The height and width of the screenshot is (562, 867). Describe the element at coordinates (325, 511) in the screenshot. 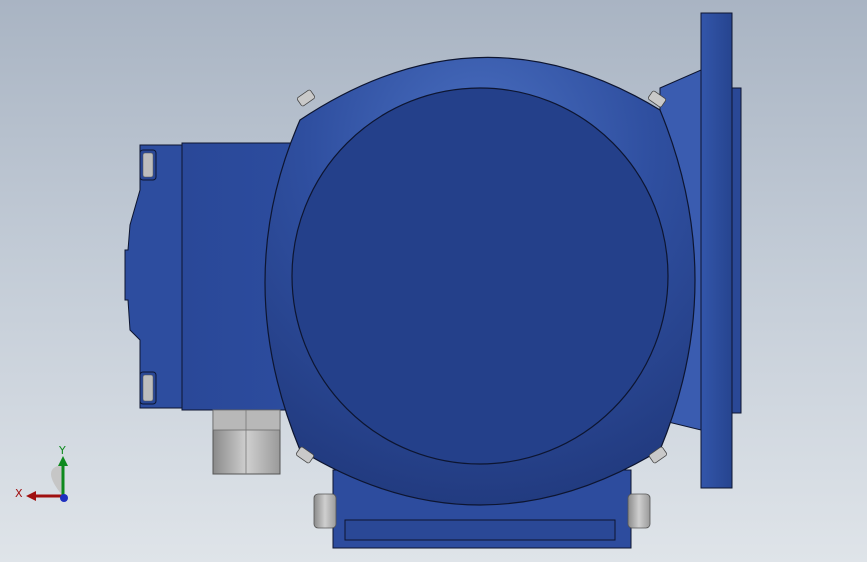

I see `foot-bolt-left-icon` at that location.